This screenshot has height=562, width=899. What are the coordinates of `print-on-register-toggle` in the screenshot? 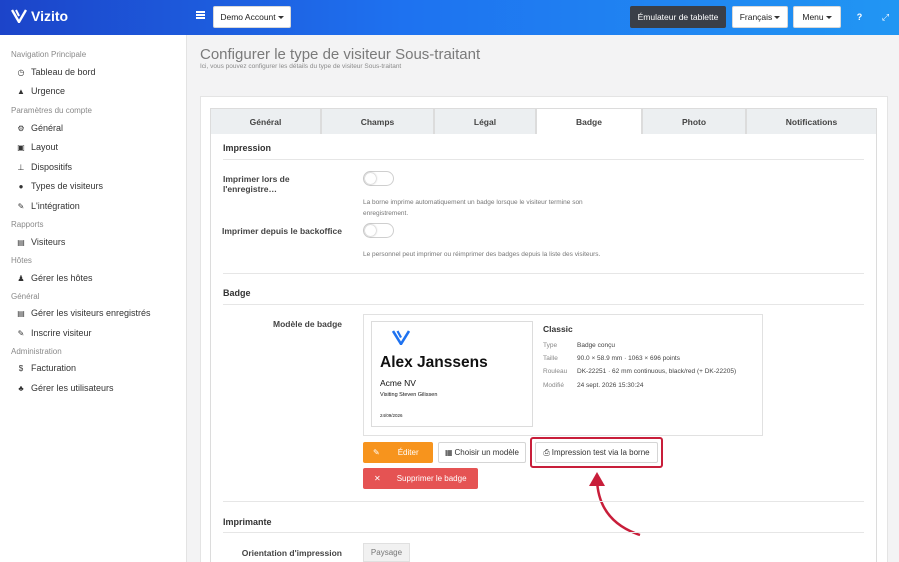 It's located at (378, 178).